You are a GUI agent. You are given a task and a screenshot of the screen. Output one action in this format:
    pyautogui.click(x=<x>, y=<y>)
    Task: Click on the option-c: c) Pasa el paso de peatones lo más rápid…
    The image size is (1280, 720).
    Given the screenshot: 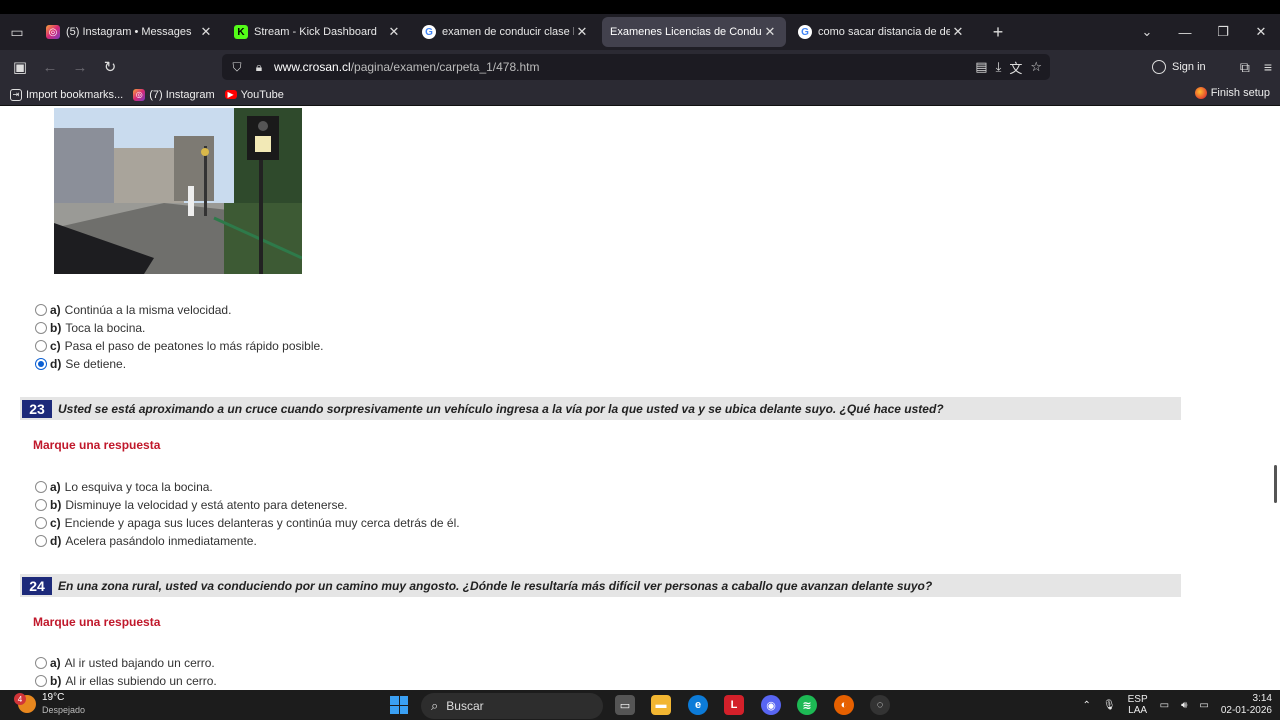 What is the action you would take?
    pyautogui.click(x=179, y=346)
    